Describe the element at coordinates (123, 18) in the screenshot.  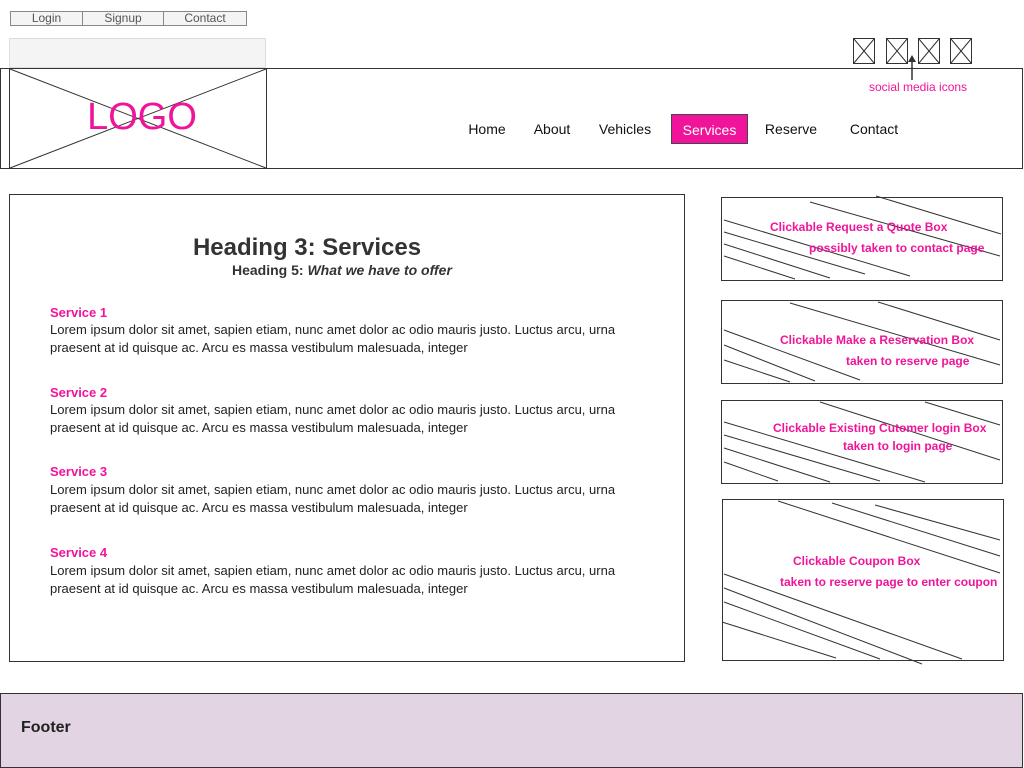
I see `signup-link: Signup` at that location.